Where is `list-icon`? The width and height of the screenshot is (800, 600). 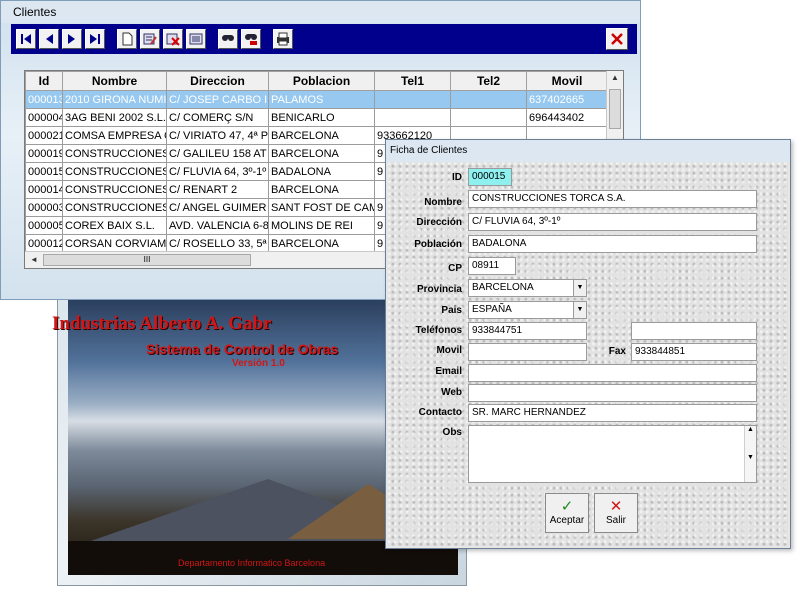 list-icon is located at coordinates (196, 39).